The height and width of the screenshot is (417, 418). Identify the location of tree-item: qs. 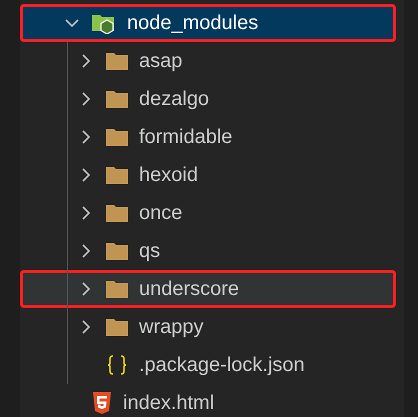
(208, 251).